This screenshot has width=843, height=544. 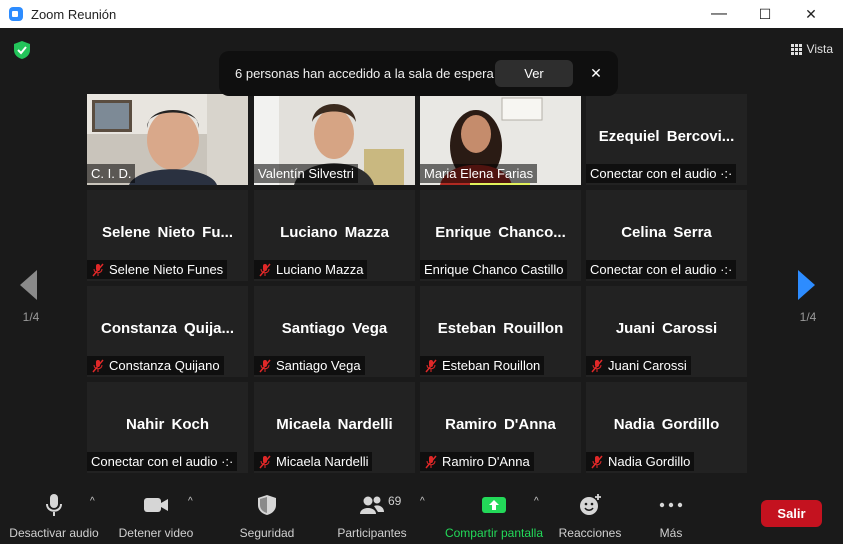 I want to click on participants-options-caret: ^, so click(x=422, y=501).